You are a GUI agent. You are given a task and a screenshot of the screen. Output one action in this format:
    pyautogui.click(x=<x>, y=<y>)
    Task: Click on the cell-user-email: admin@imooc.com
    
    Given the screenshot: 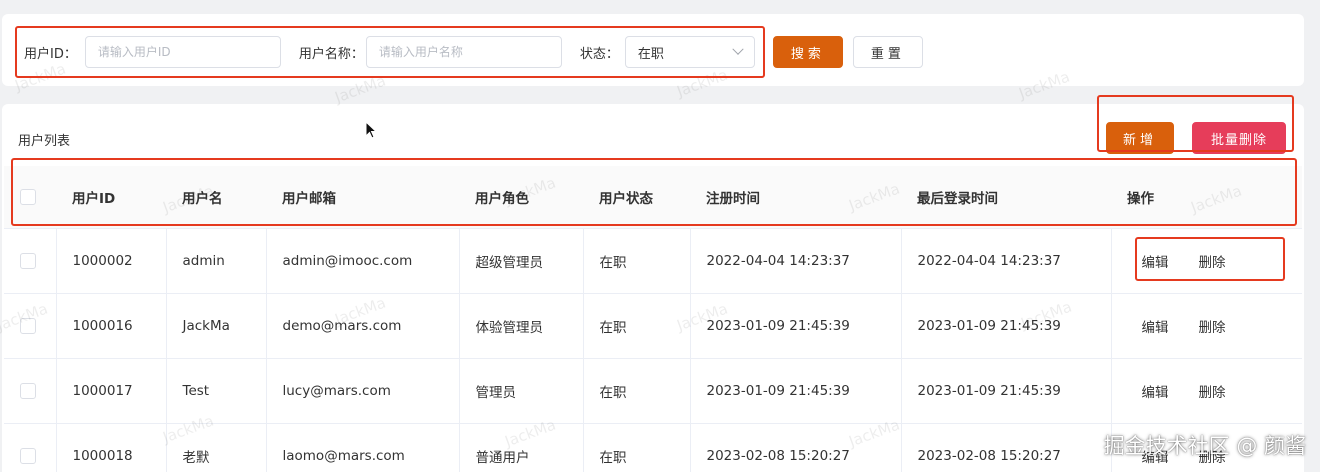 What is the action you would take?
    pyautogui.click(x=363, y=261)
    